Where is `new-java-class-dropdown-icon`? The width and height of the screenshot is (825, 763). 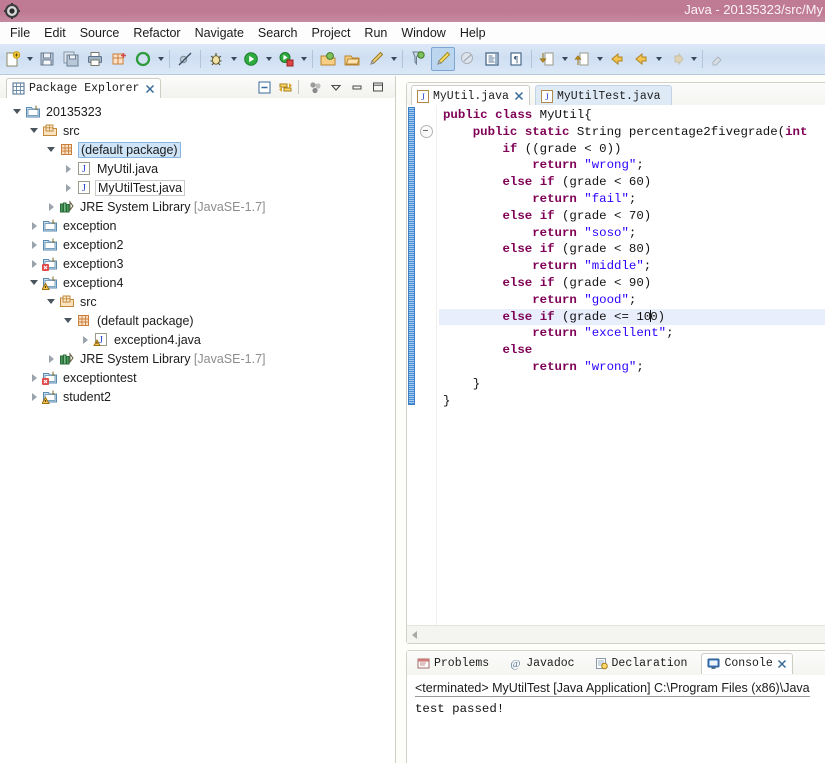
new-java-class-dropdown-icon is located at coordinates (393, 59).